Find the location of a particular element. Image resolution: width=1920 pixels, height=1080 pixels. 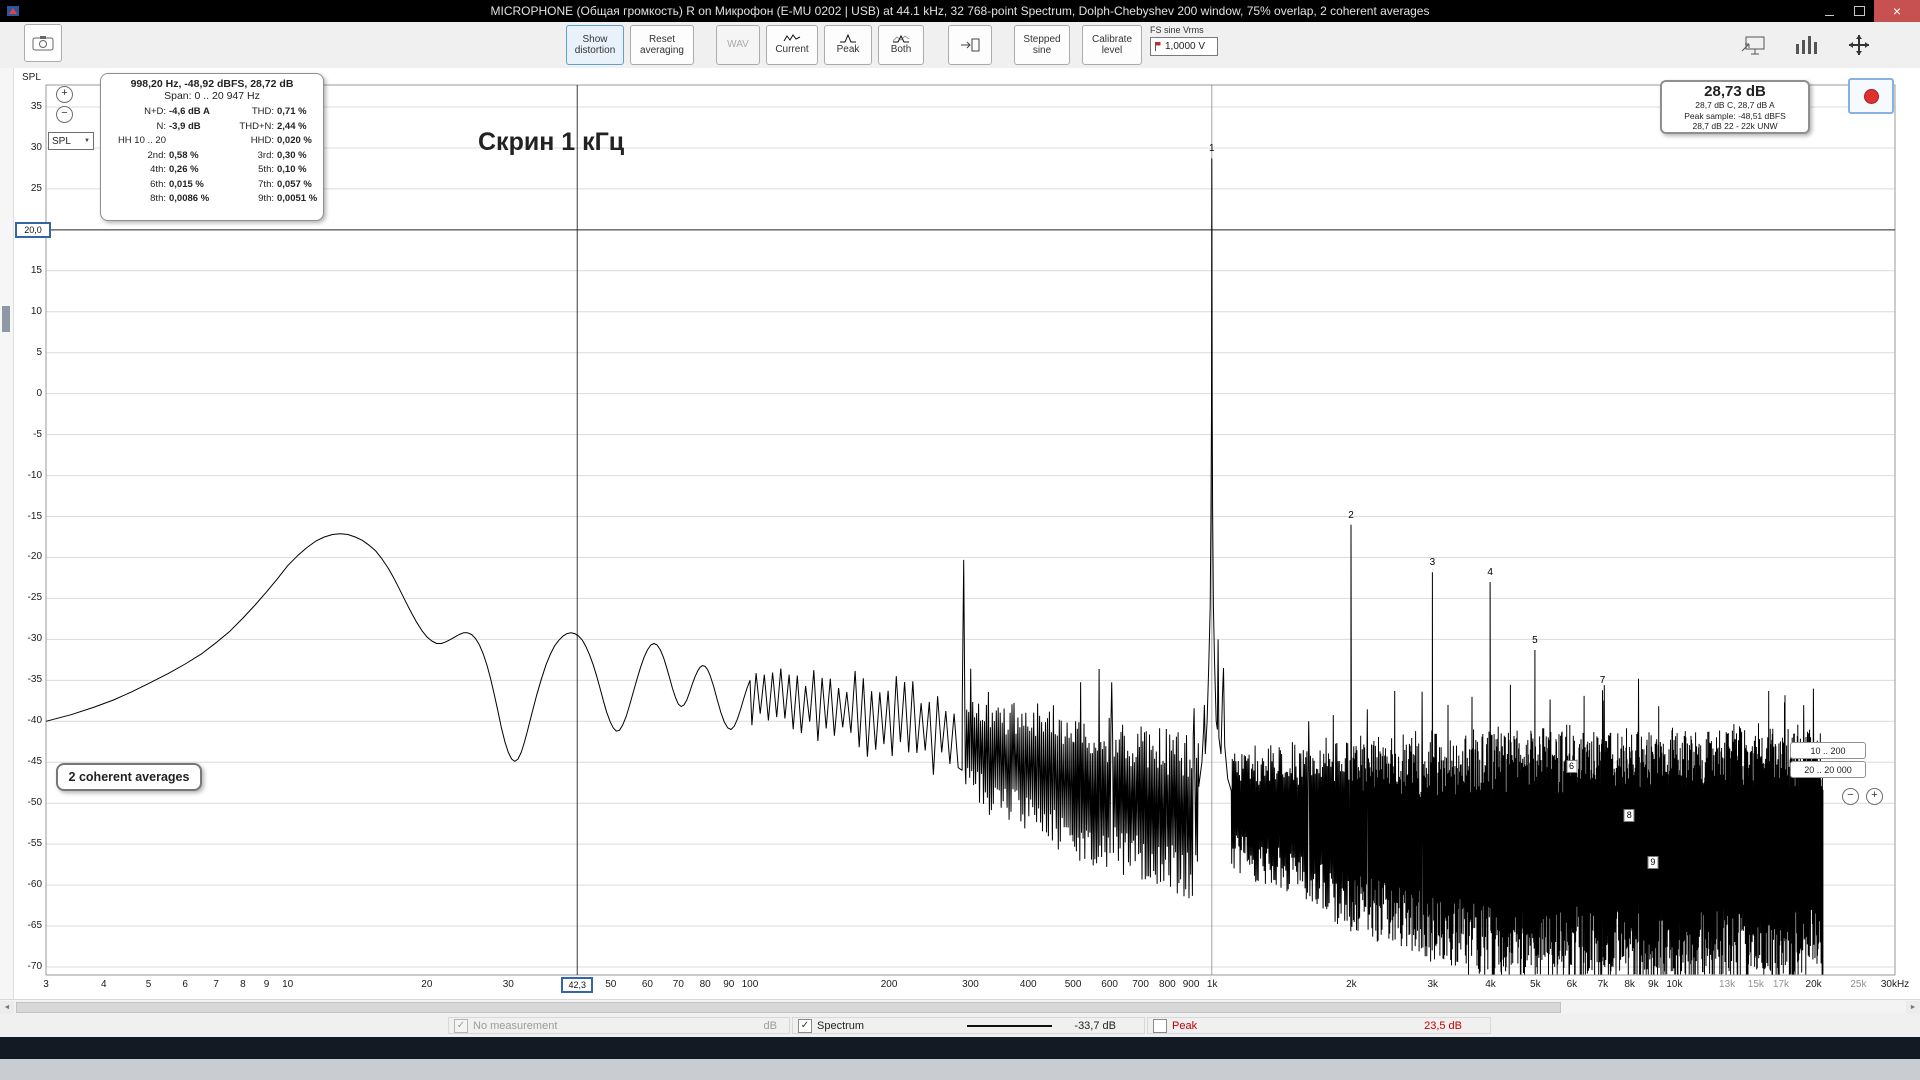

move-arrows-icon is located at coordinates (1859, 45).